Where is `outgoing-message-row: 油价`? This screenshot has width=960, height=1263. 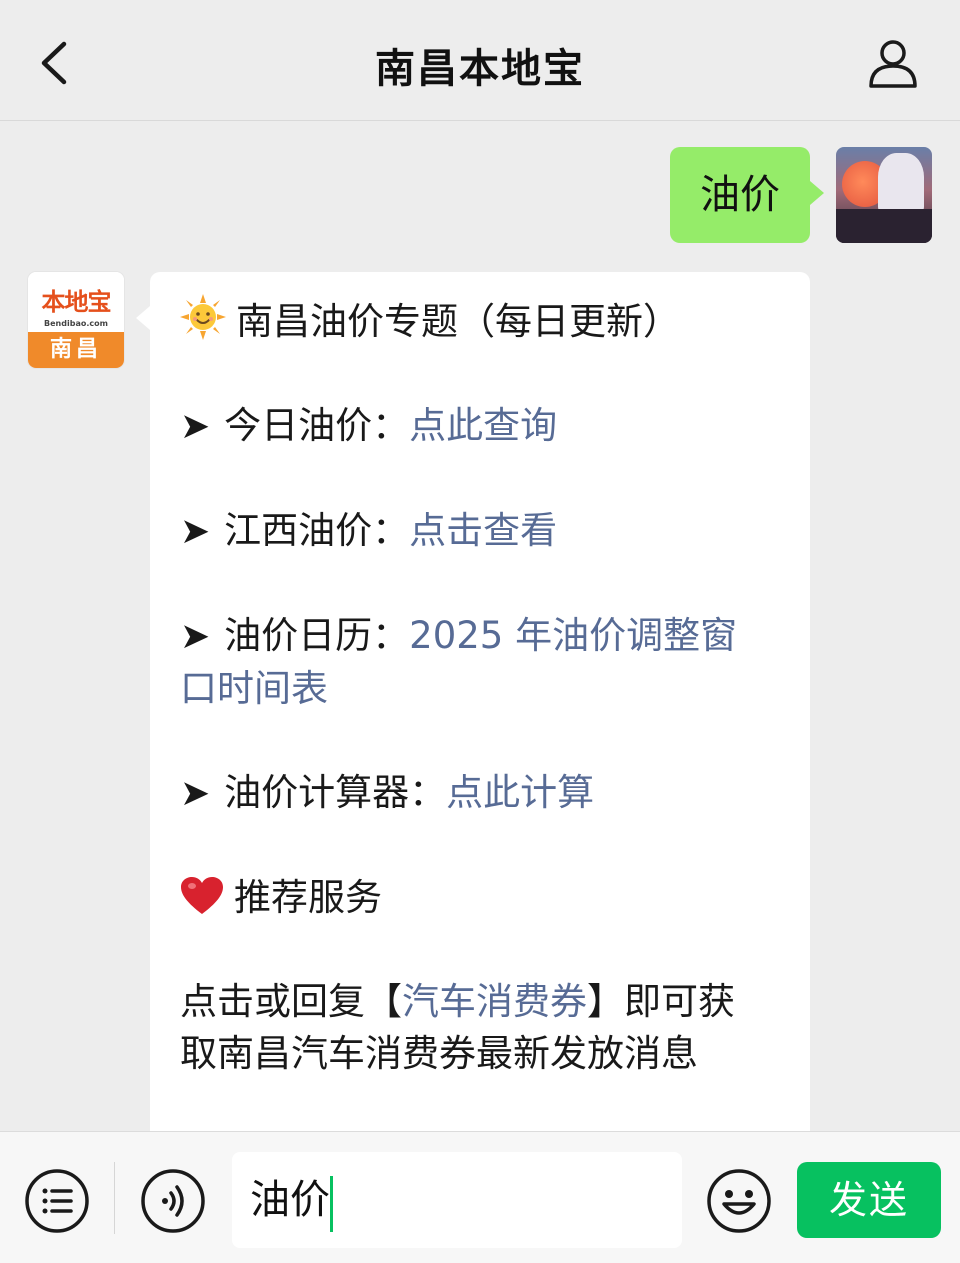
outgoing-message-row: 油价 is located at coordinates (801, 195).